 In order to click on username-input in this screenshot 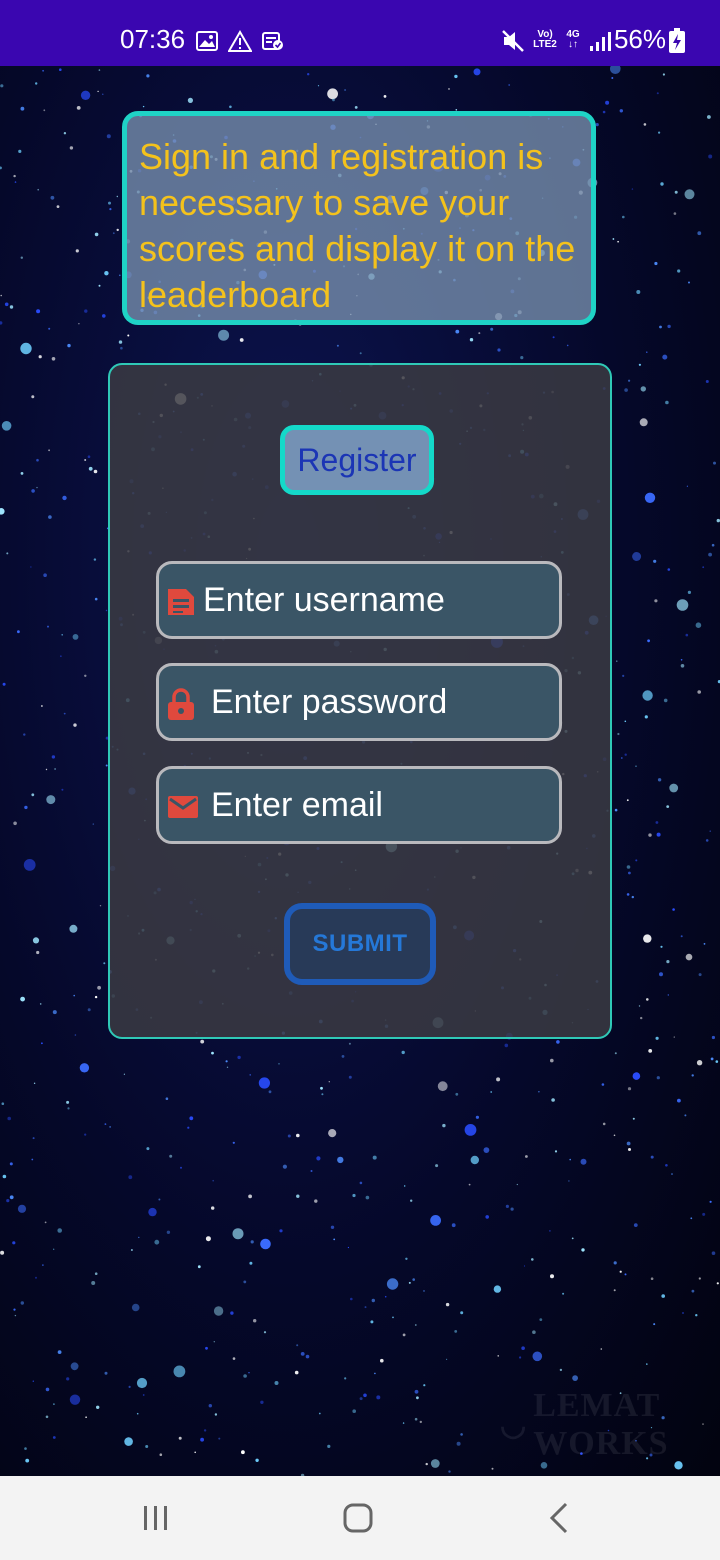, I will do `click(373, 600)`.